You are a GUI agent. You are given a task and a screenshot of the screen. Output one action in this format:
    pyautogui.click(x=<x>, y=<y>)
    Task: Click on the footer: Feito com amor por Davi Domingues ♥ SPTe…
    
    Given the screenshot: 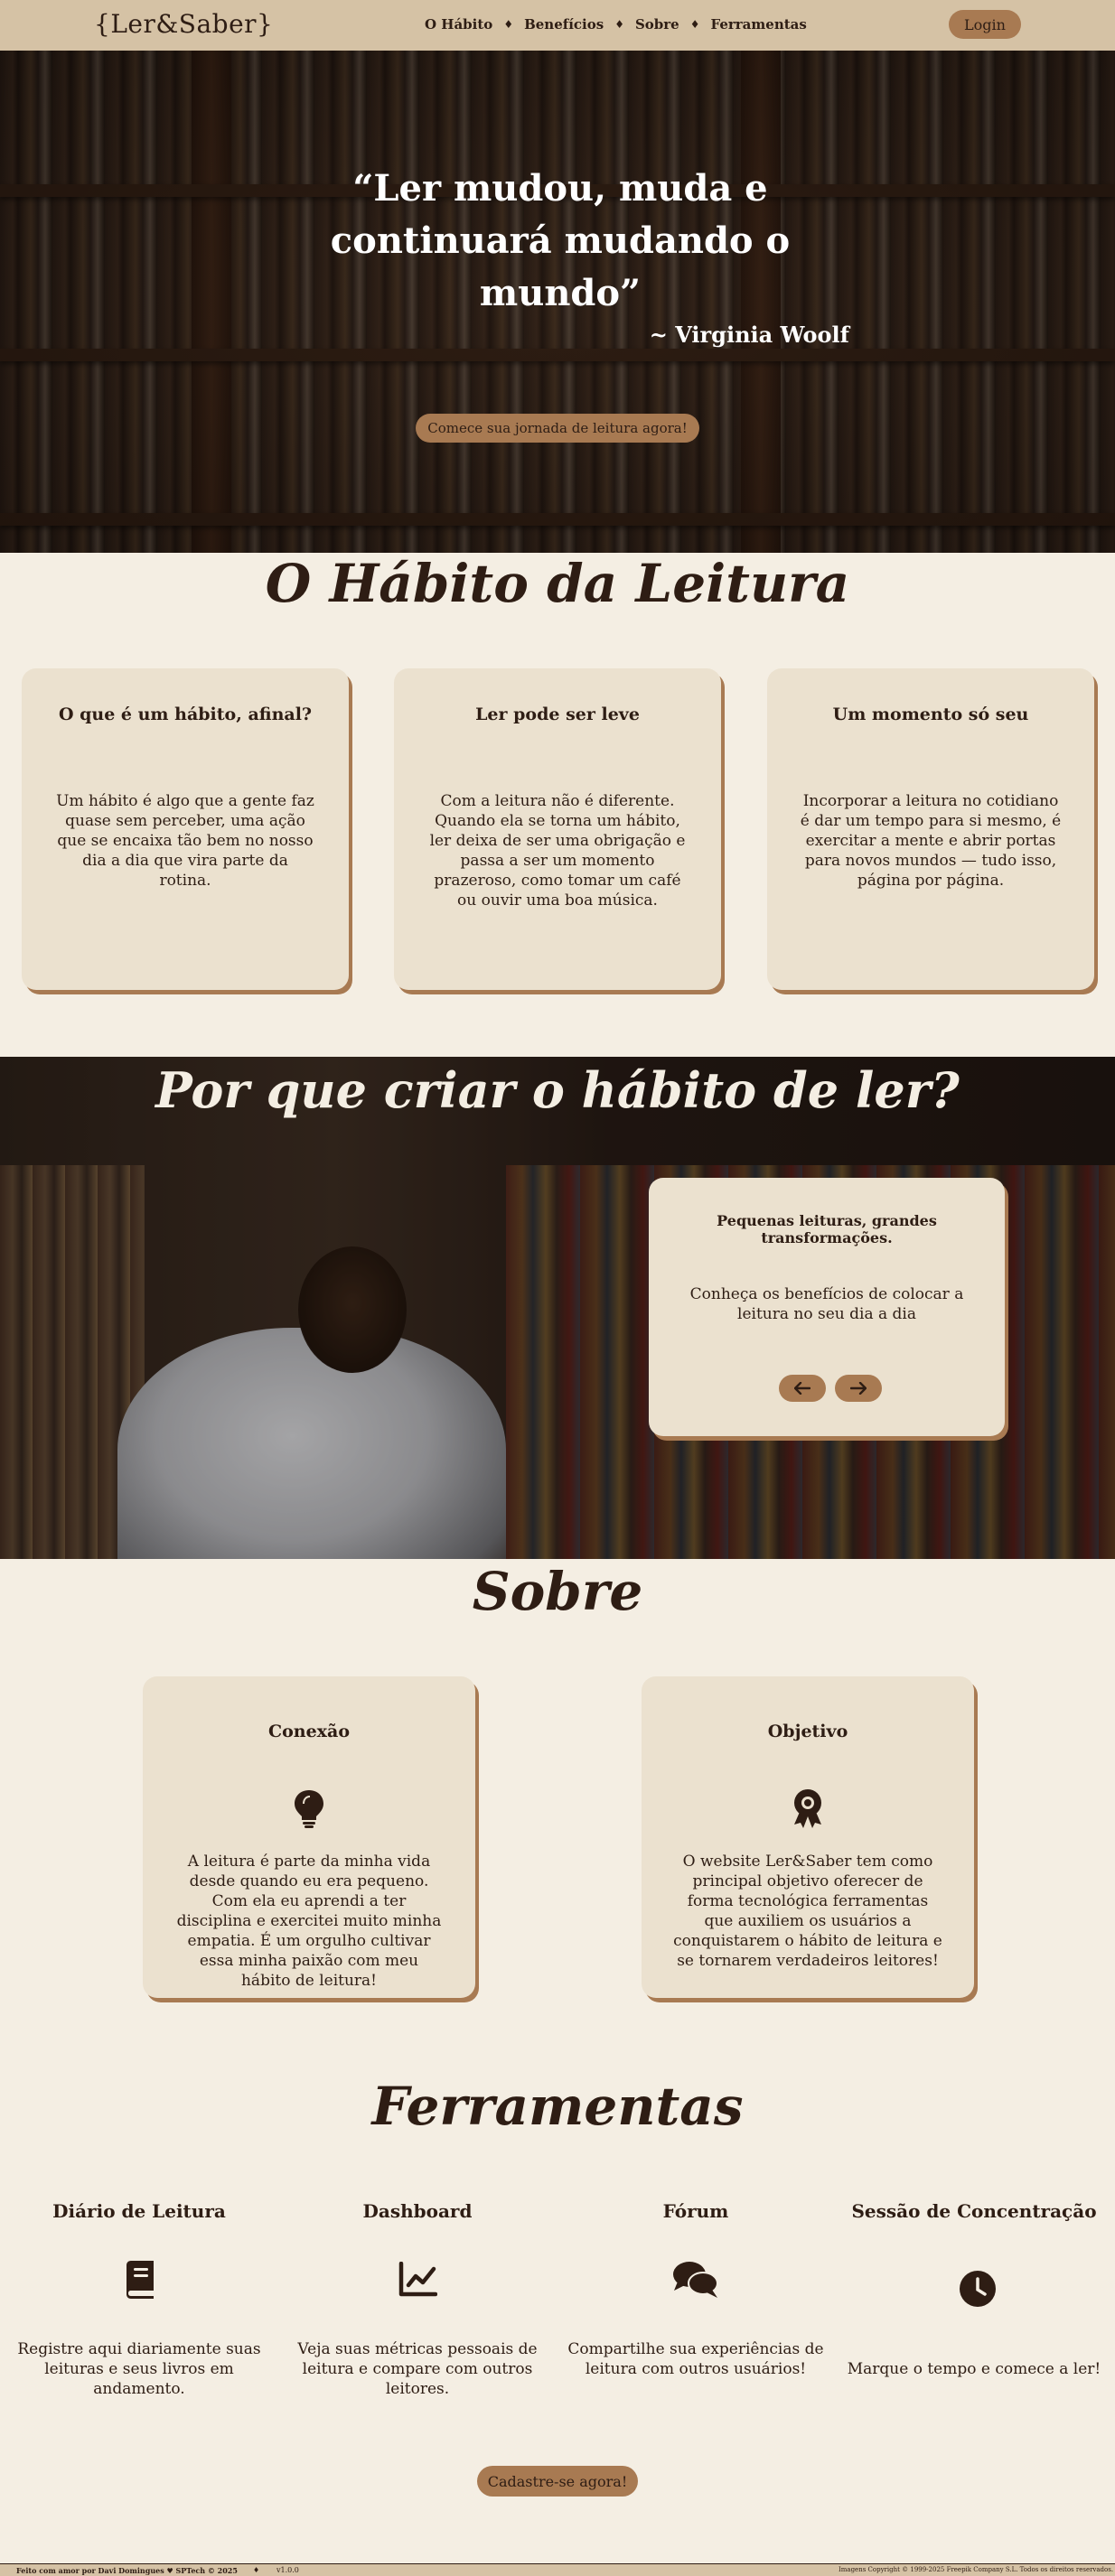 What is the action you would take?
    pyautogui.click(x=557, y=2569)
    